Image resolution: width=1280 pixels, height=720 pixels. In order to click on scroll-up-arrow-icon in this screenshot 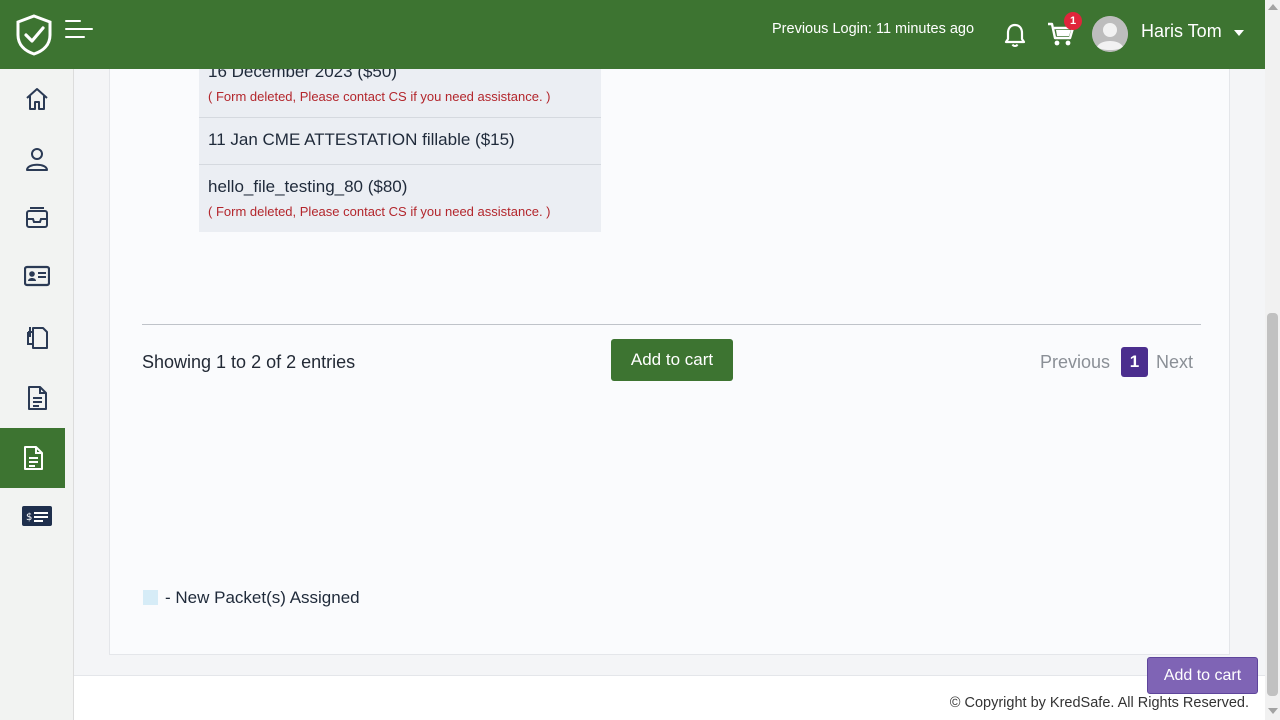, I will do `click(1273, 7)`.